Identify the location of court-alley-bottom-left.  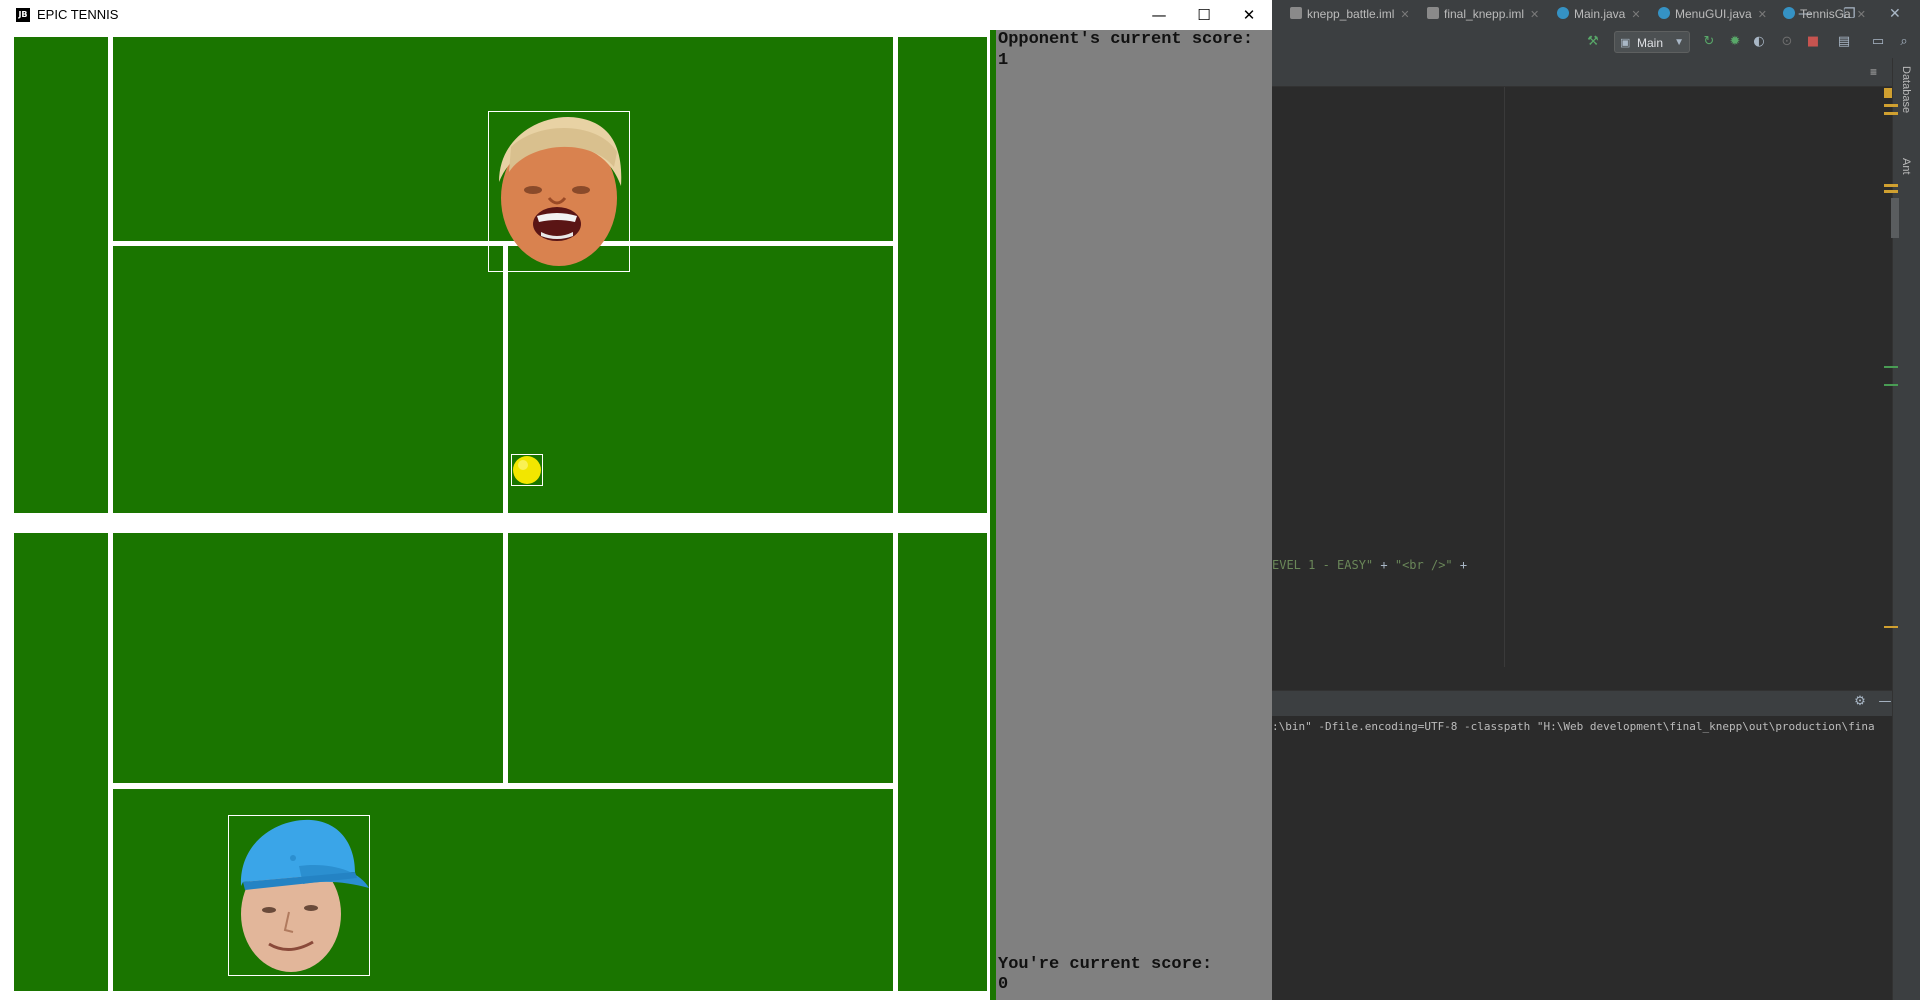
(61, 762).